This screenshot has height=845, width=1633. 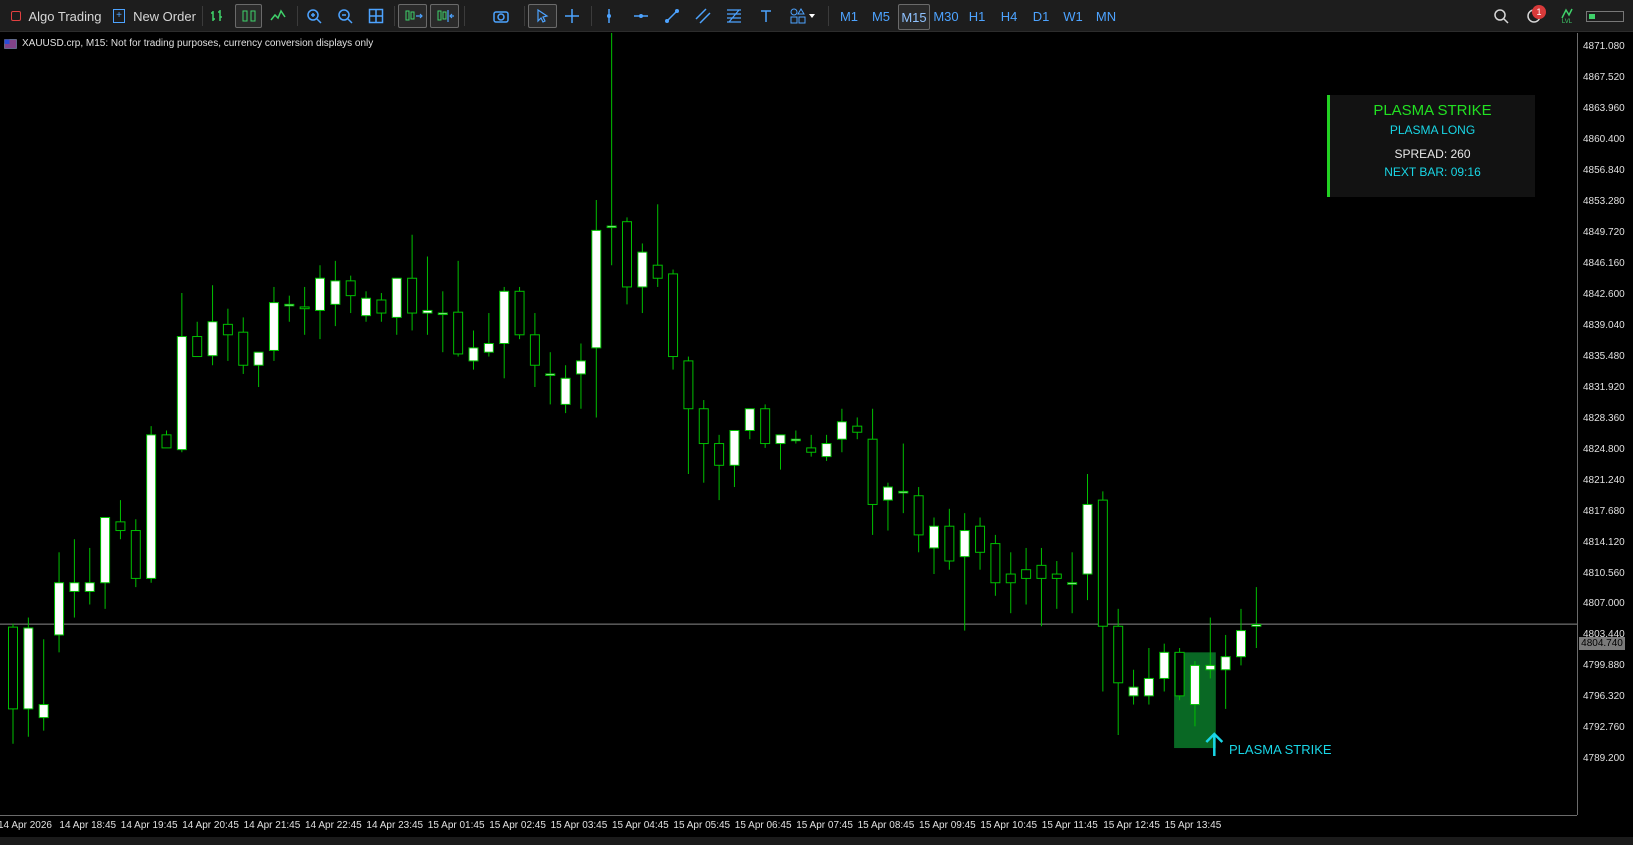 What do you see at coordinates (412, 16) in the screenshot?
I see `auto-scroll-icon` at bounding box center [412, 16].